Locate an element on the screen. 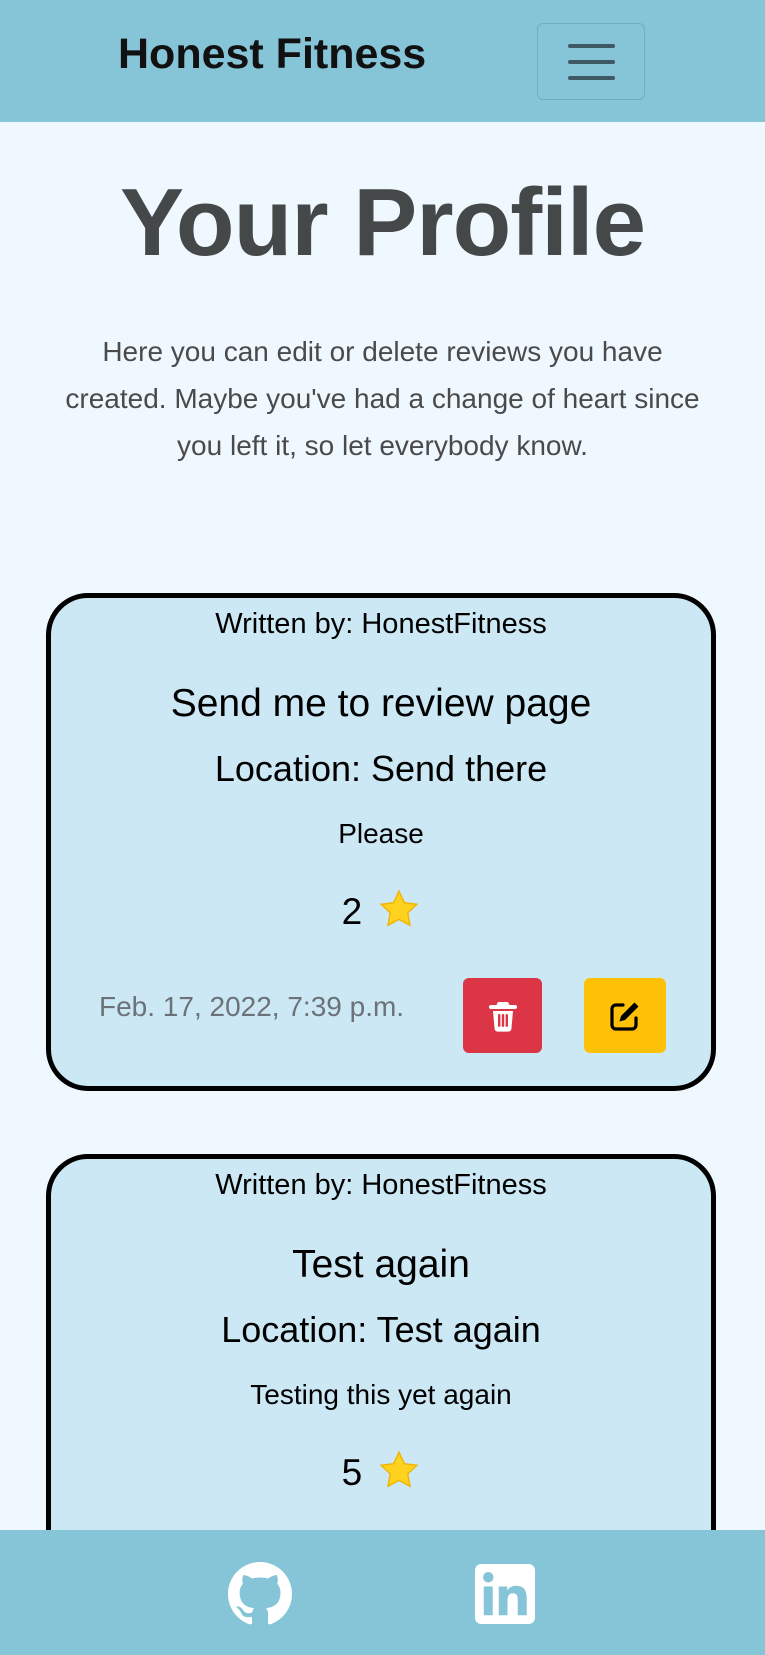 Image resolution: width=765 pixels, height=1655 pixels. review-title: Send me to review page is located at coordinates (381, 703).